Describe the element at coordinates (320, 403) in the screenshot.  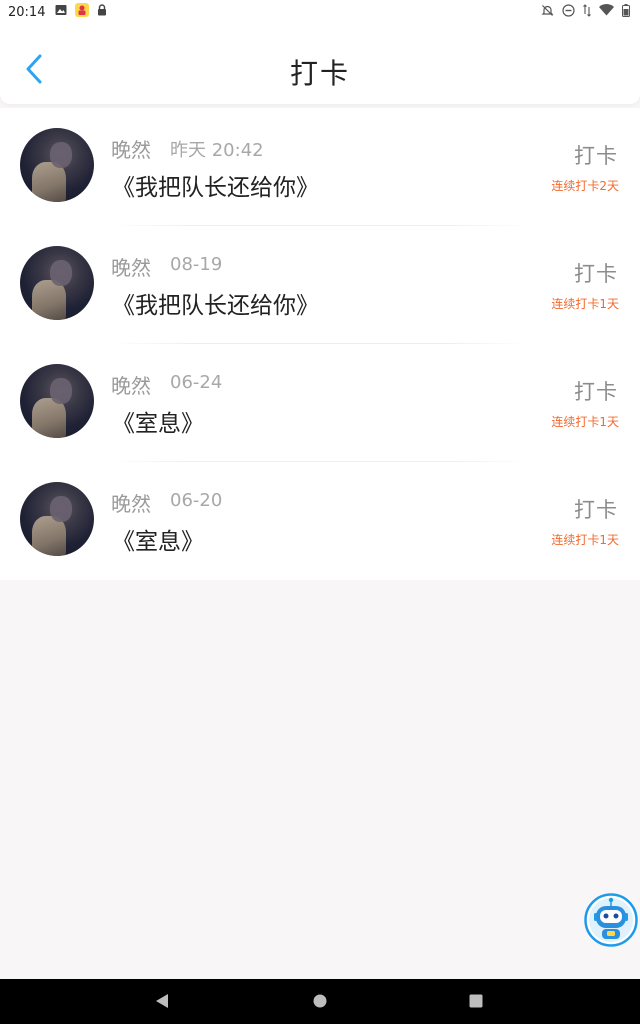
I see `list-item: 晚然 06-24 《室息》 打卡 连续打卡1天` at that location.